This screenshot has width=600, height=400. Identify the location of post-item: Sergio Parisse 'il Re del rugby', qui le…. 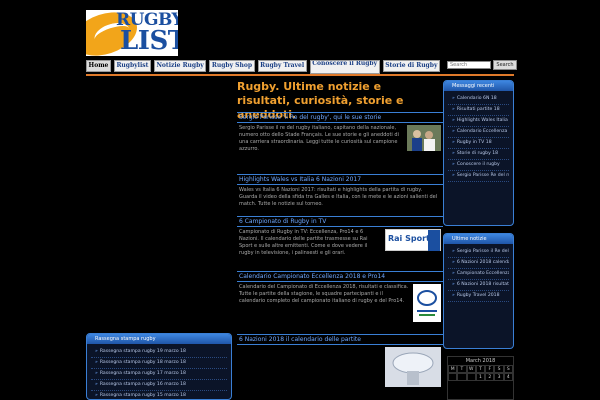
(340, 133).